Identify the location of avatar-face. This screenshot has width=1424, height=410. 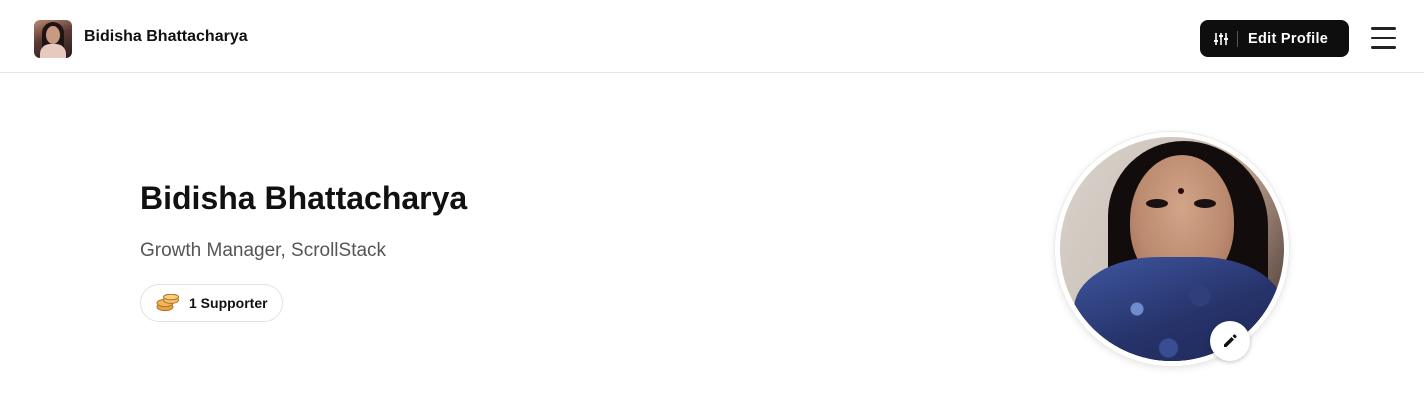
(53, 35).